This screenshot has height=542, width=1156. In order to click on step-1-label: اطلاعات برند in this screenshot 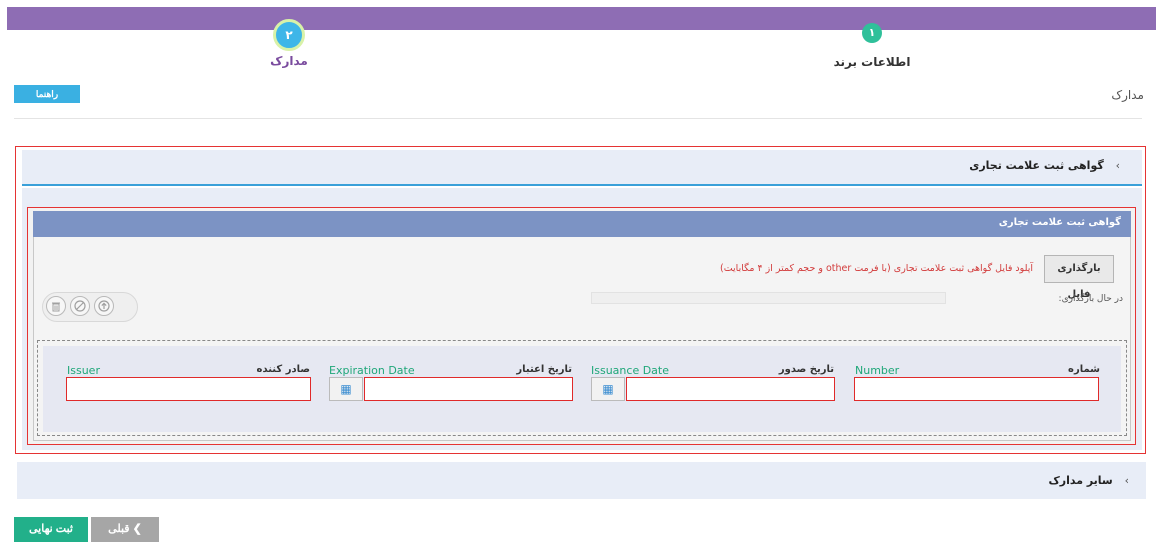, I will do `click(872, 62)`.